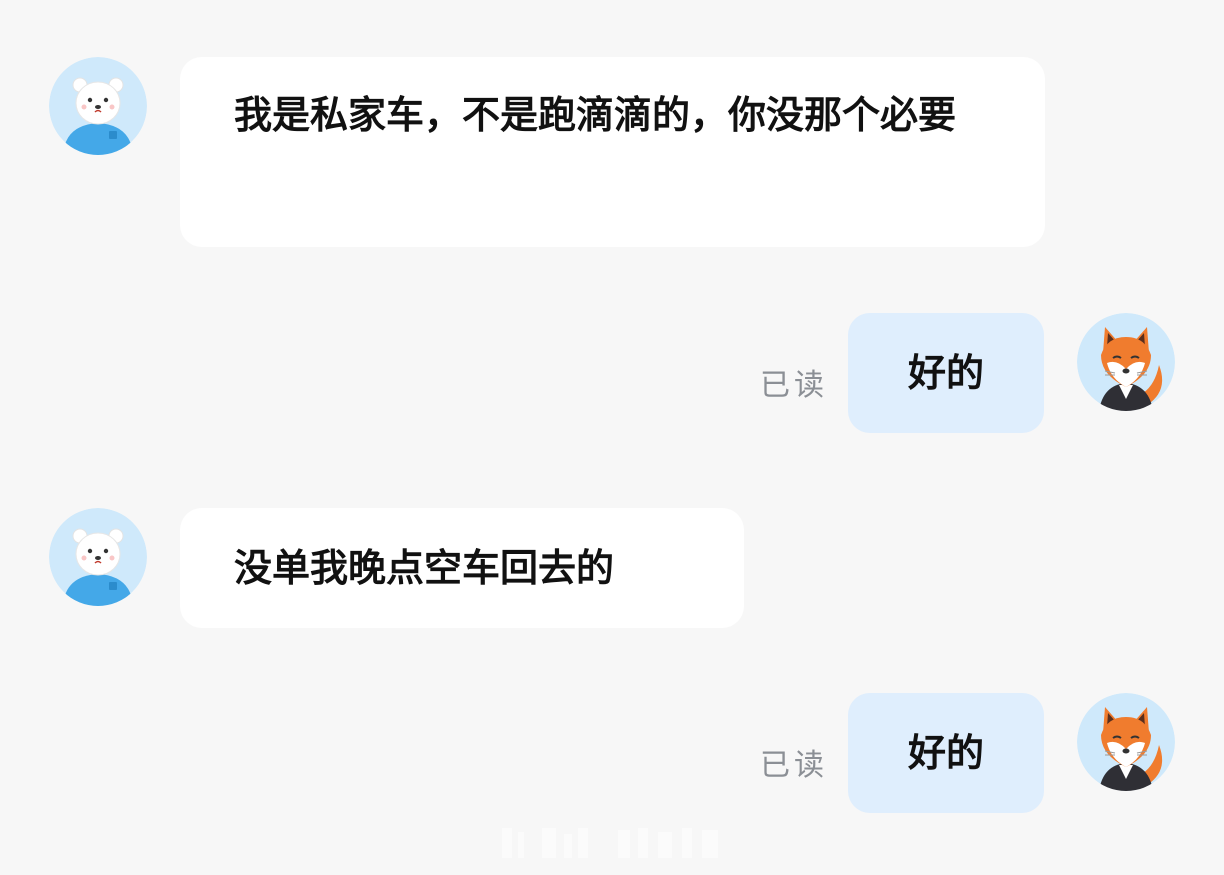 The image size is (1224, 875). I want to click on message-text: 没单我晚点空车回去的, so click(424, 567).